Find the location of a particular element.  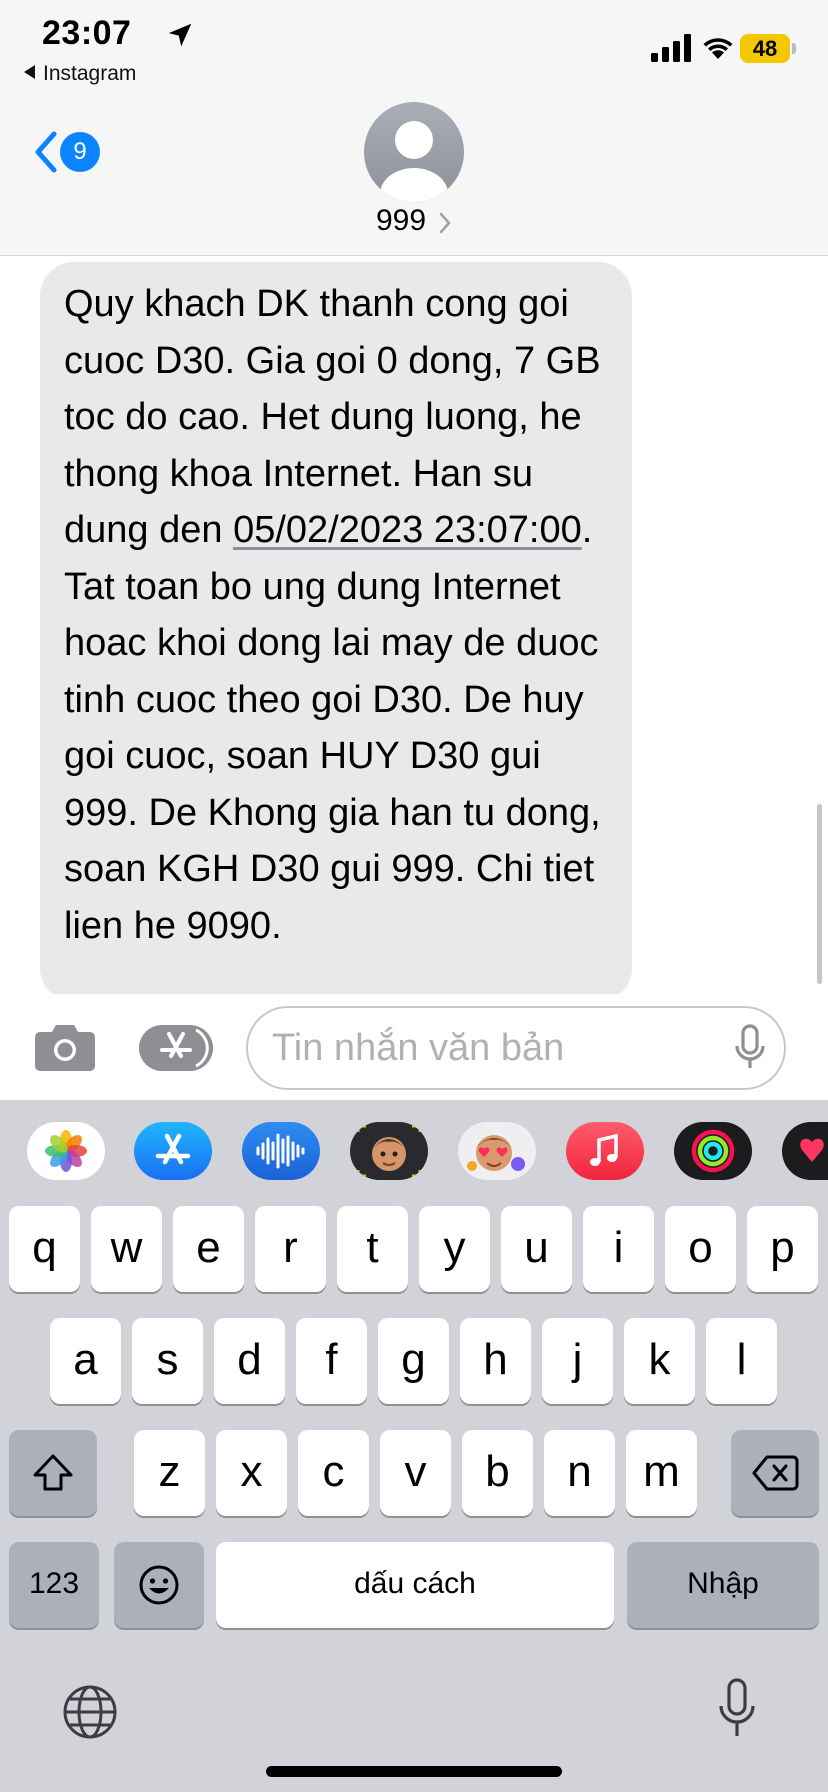

back-triangle-icon is located at coordinates (29, 72).